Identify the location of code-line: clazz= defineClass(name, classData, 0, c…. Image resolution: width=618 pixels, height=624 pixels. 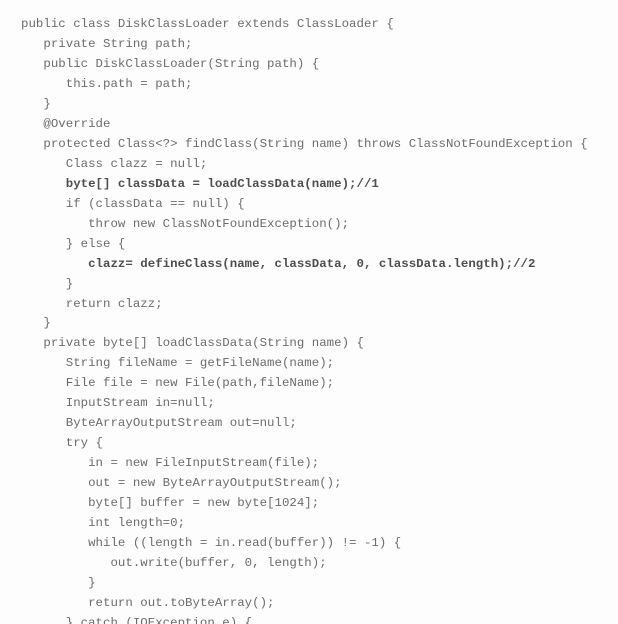
(278, 263).